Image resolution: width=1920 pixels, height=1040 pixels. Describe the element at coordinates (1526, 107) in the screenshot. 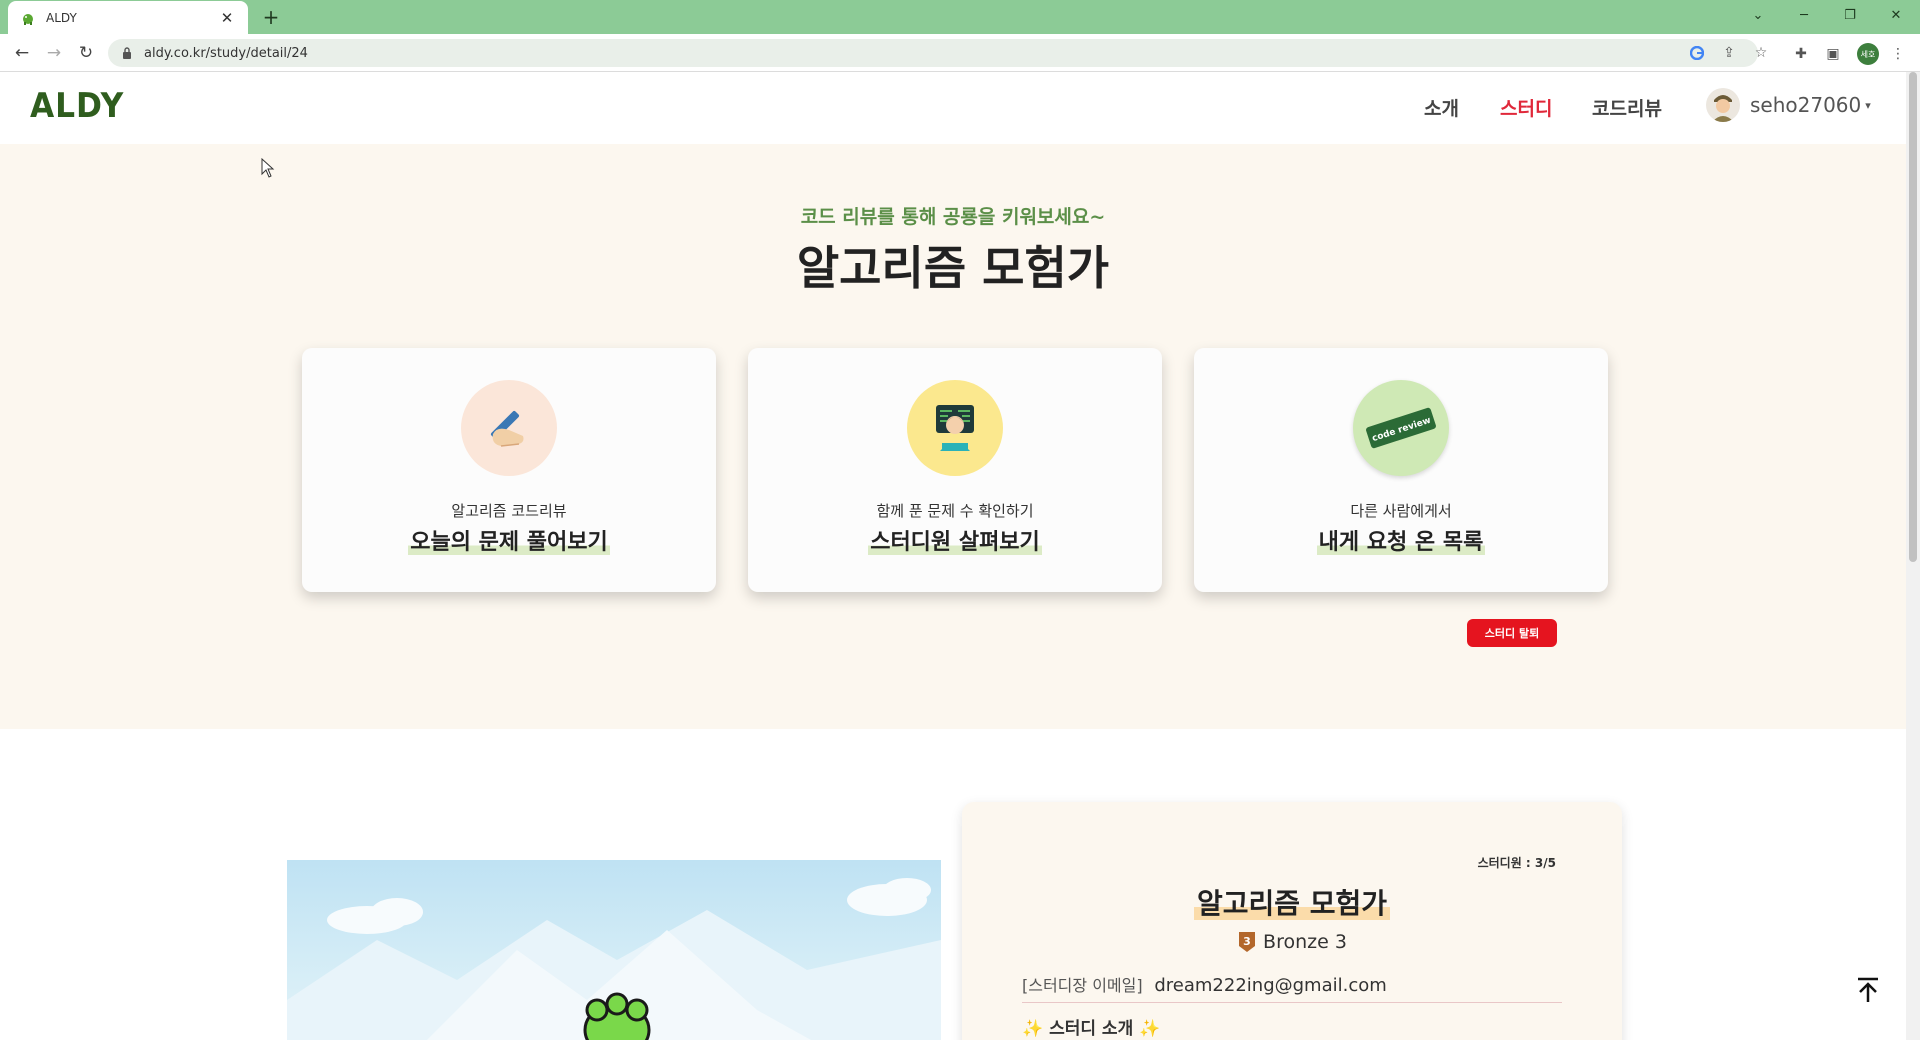

I see `nav-study: 스터디` at that location.